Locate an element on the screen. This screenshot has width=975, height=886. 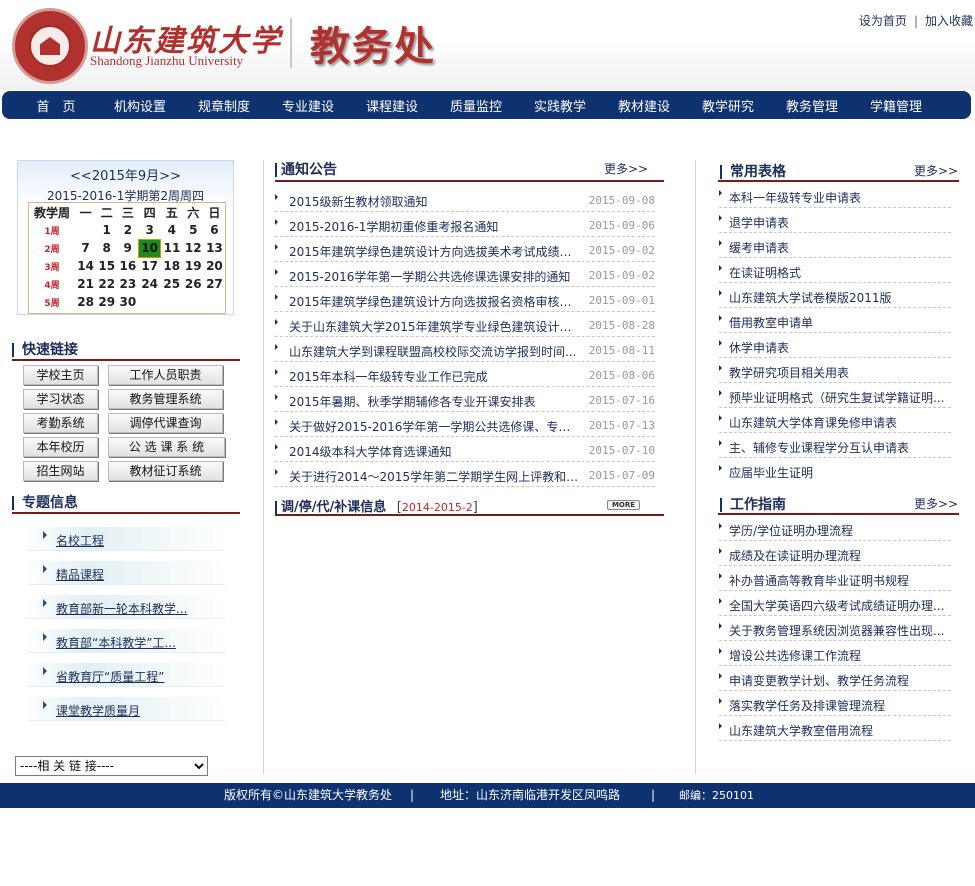
notice-item: 2015年暑期、秋季学期辅修各专业开课安排表 2015-07-16 is located at coordinates (465, 399).